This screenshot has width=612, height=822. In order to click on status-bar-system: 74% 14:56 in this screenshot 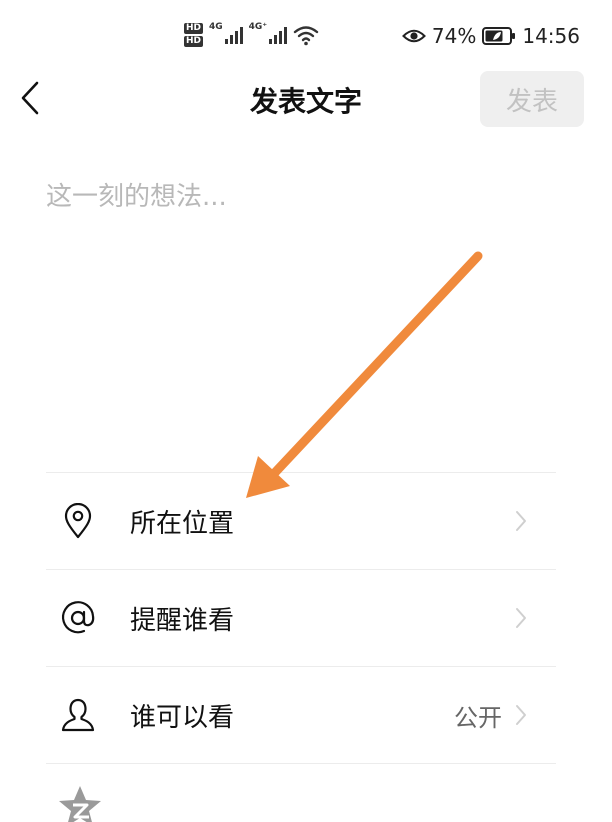, I will do `click(490, 36)`.